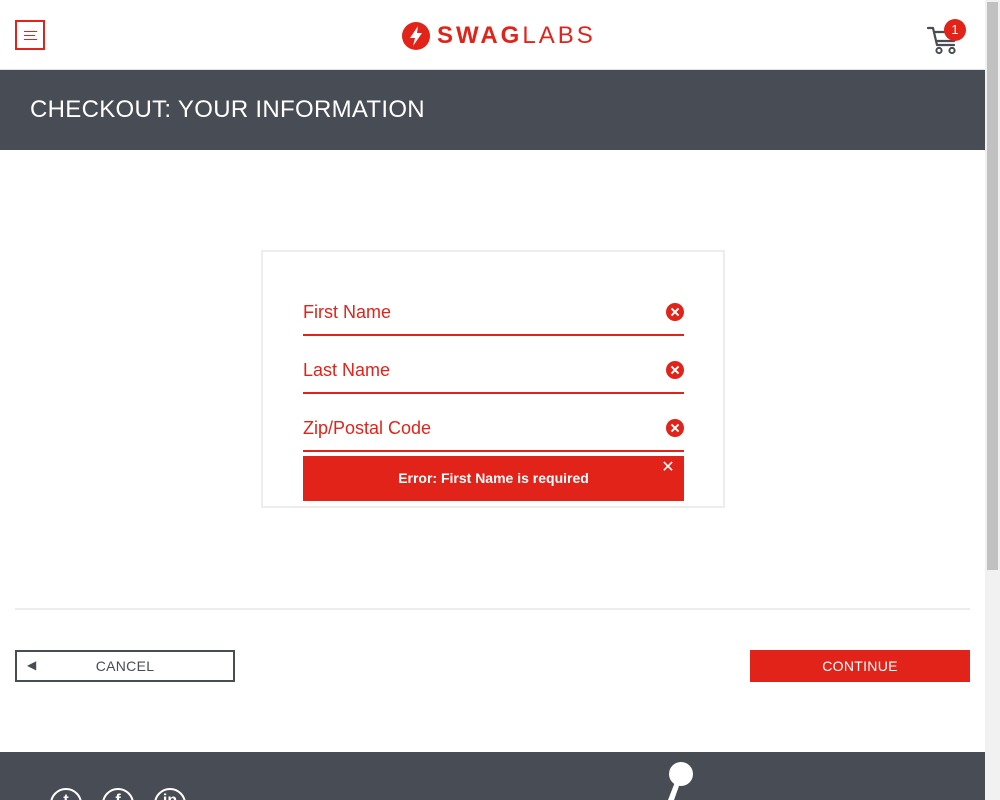  I want to click on last-name-field, so click(493, 372).